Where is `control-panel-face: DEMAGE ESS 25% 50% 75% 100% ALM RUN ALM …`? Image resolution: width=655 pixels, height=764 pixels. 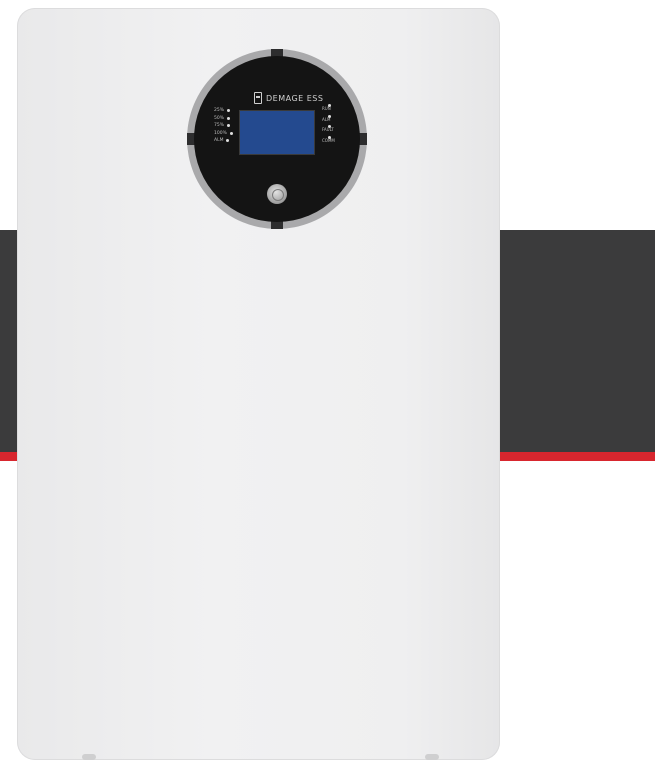 control-panel-face: DEMAGE ESS 25% 50% 75% 100% ALM RUN ALM … is located at coordinates (277, 139).